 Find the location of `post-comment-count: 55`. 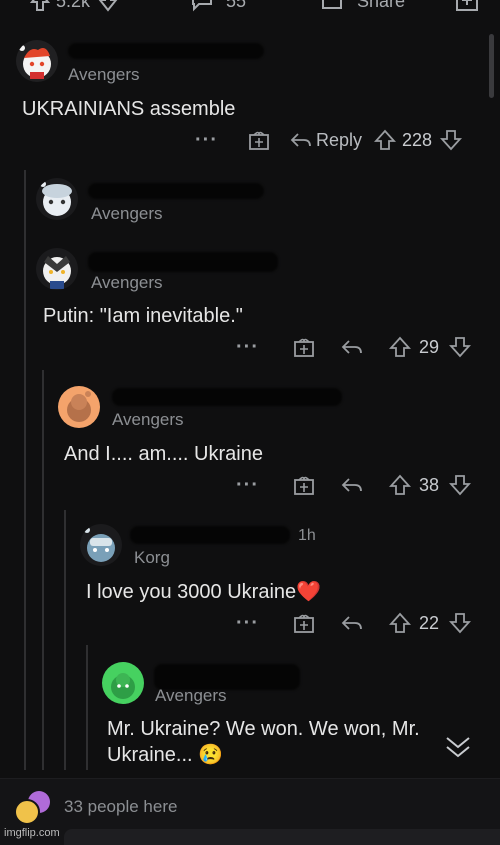

post-comment-count: 55 is located at coordinates (236, 5).